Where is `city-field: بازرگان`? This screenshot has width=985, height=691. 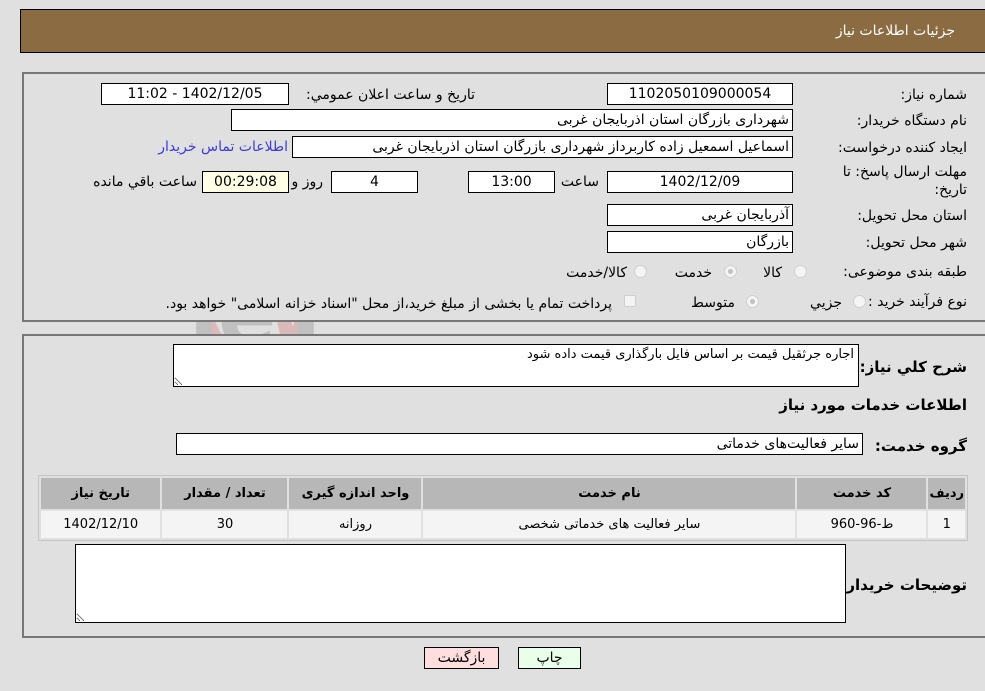 city-field: بازرگان is located at coordinates (700, 242).